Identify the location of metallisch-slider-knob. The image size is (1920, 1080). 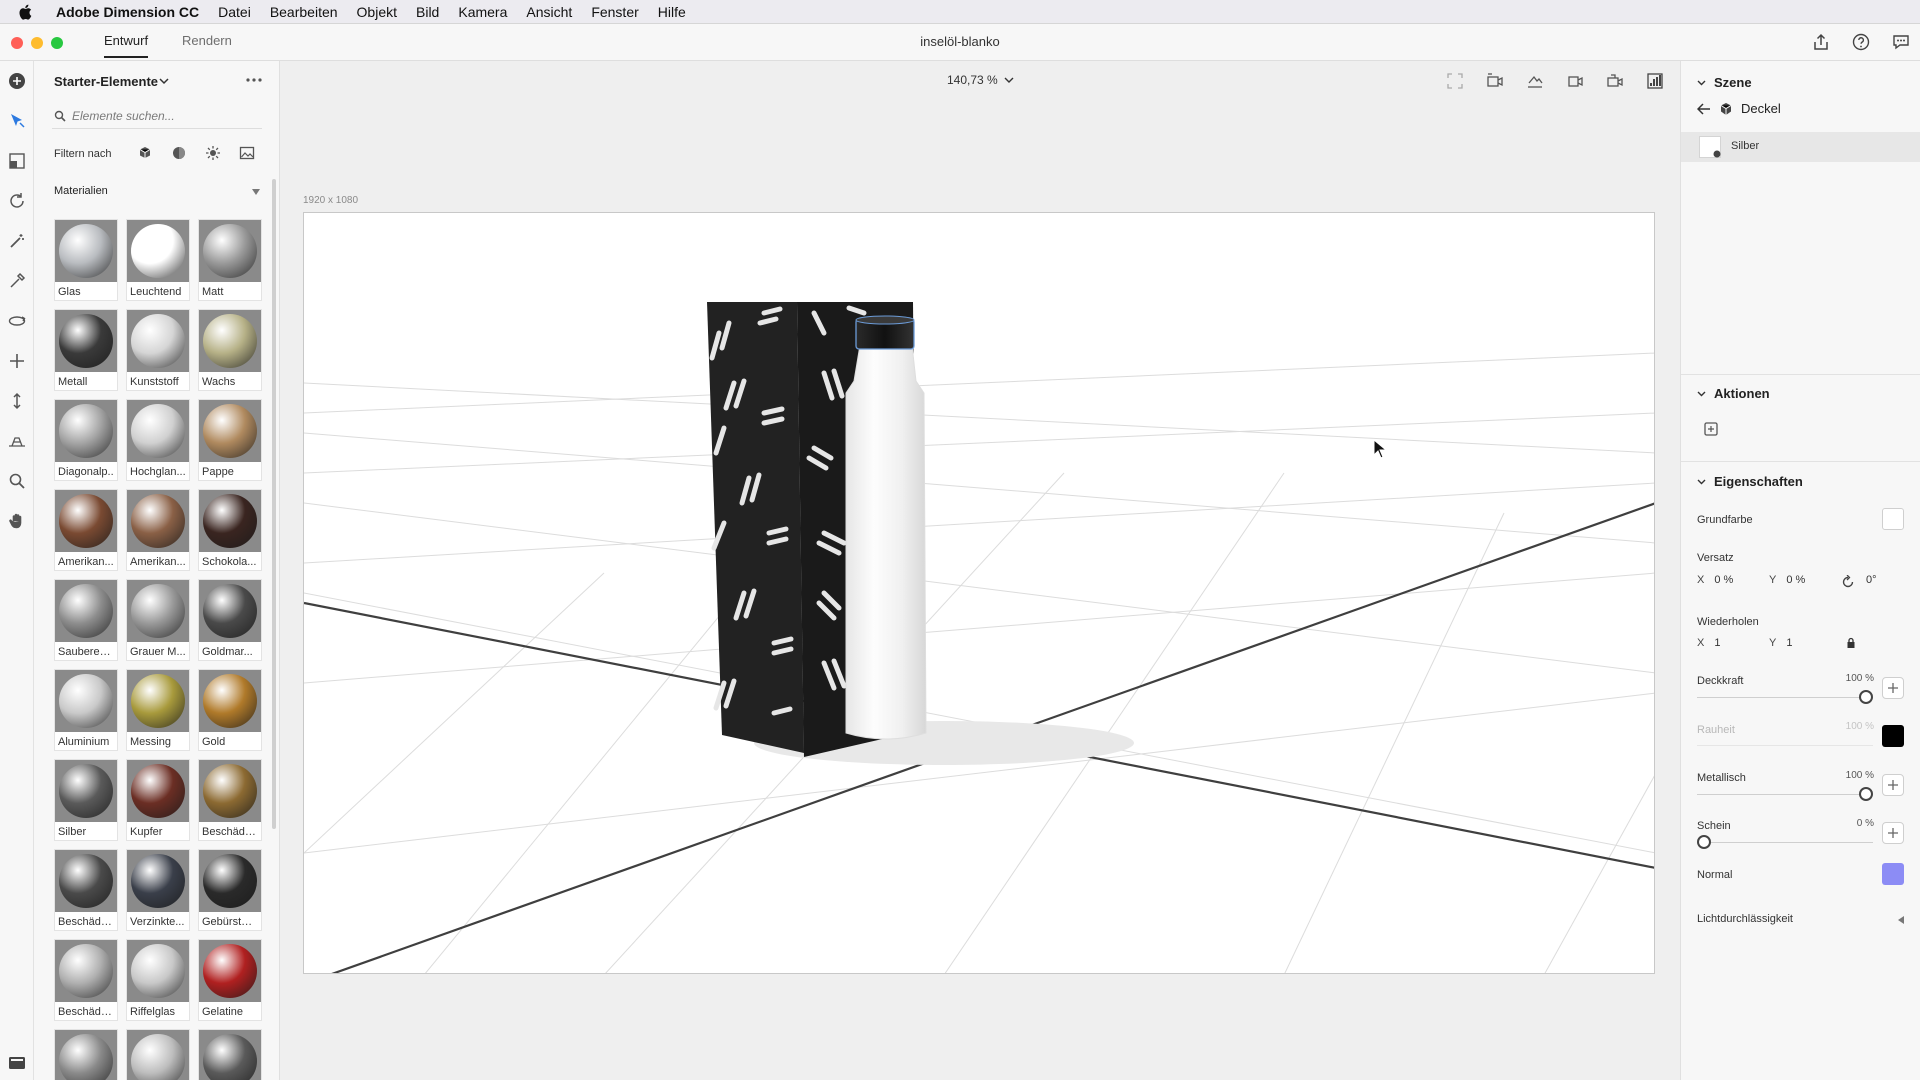
(1866, 794).